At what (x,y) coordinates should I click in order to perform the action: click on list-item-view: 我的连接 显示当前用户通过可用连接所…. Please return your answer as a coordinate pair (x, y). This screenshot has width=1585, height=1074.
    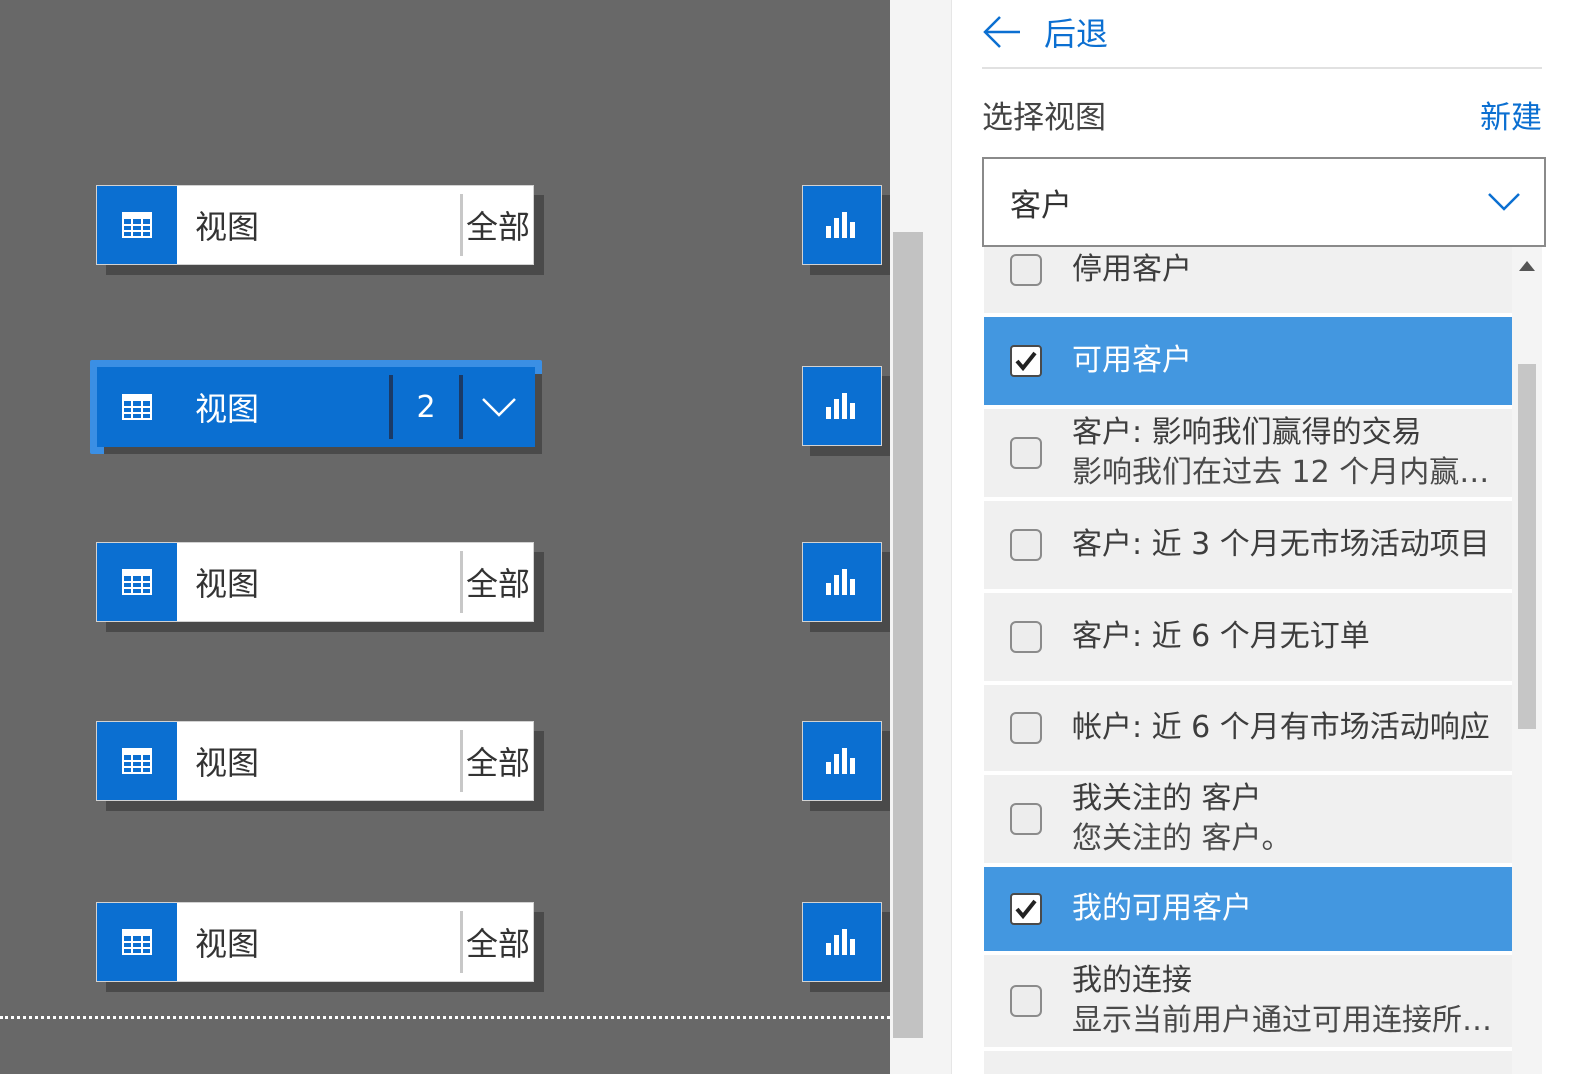
    Looking at the image, I should click on (1248, 1003).